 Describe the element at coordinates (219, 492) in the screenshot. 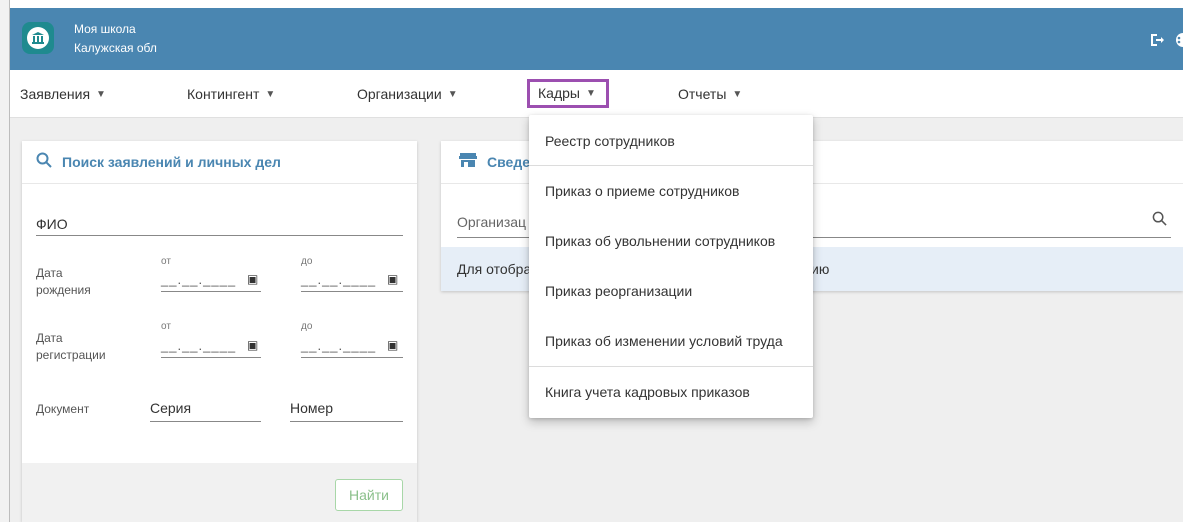

I see `search-card-footer: Найти` at that location.